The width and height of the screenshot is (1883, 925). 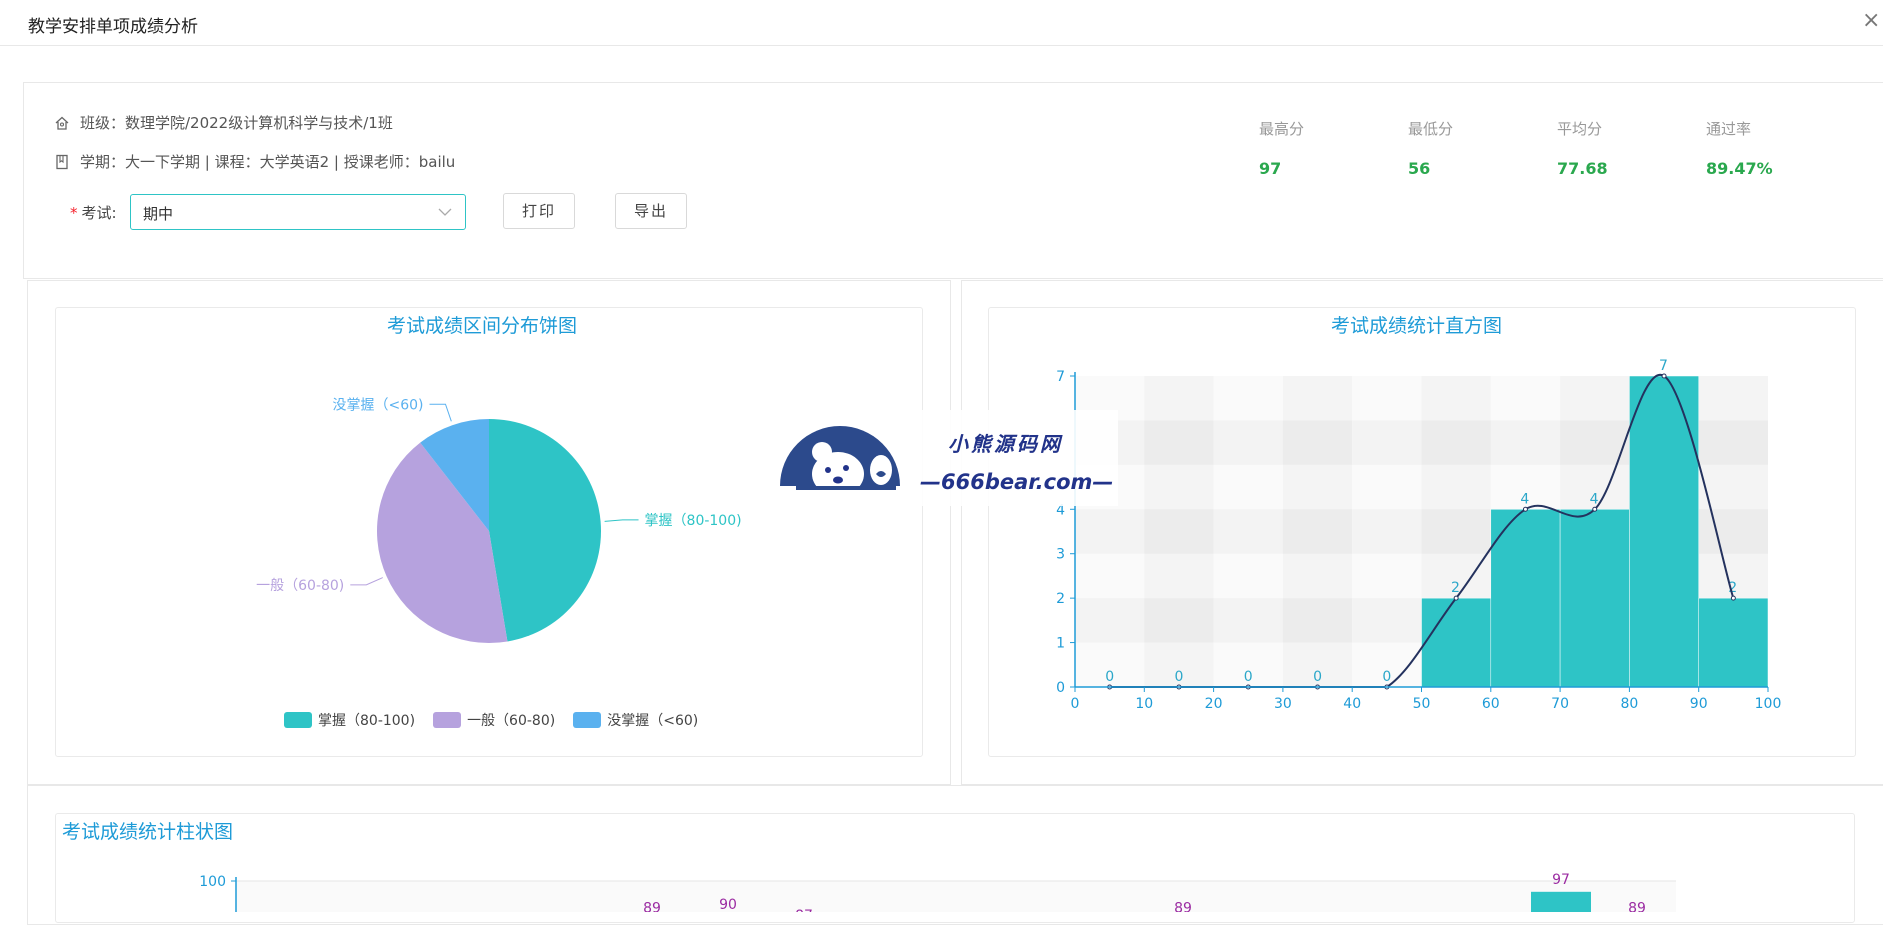 I want to click on score-bar, so click(x=1561, y=901).